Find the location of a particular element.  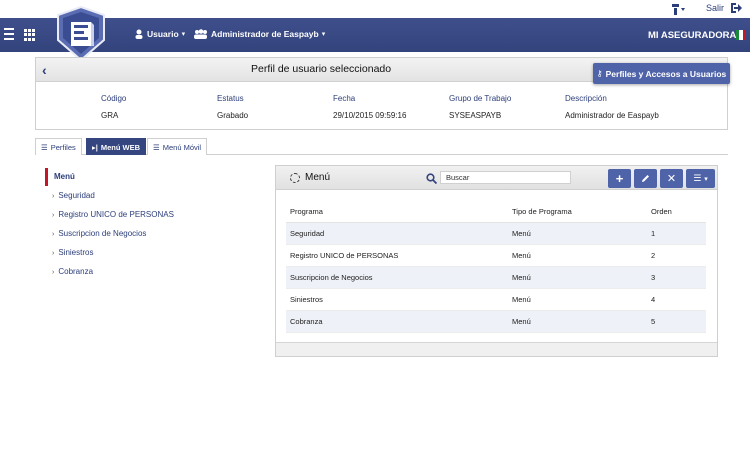

add-button: + is located at coordinates (619, 178).